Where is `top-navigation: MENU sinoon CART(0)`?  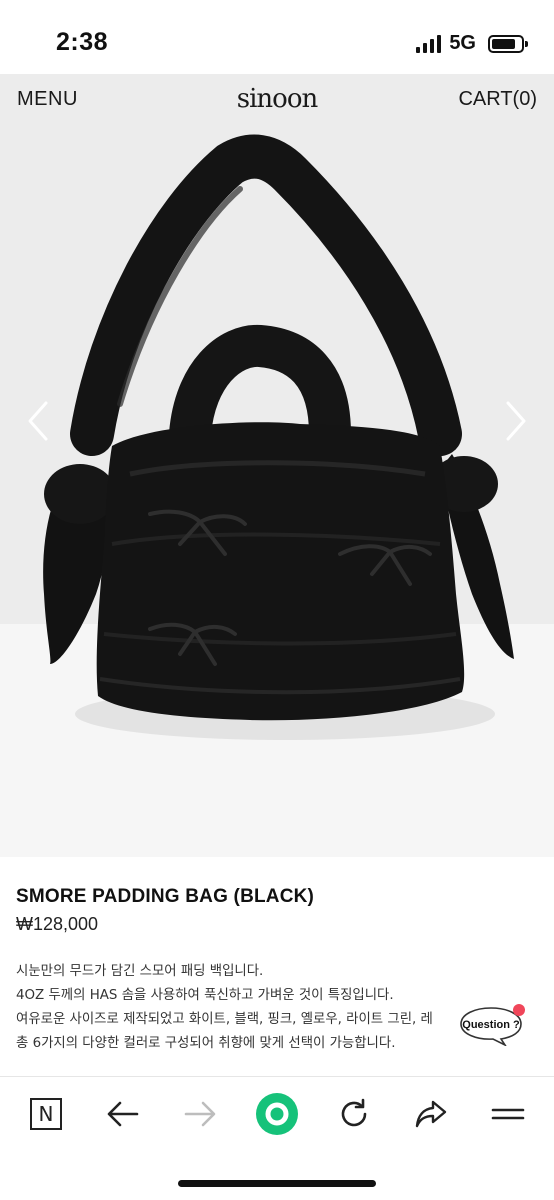 top-navigation: MENU sinoon CART(0) is located at coordinates (277, 101).